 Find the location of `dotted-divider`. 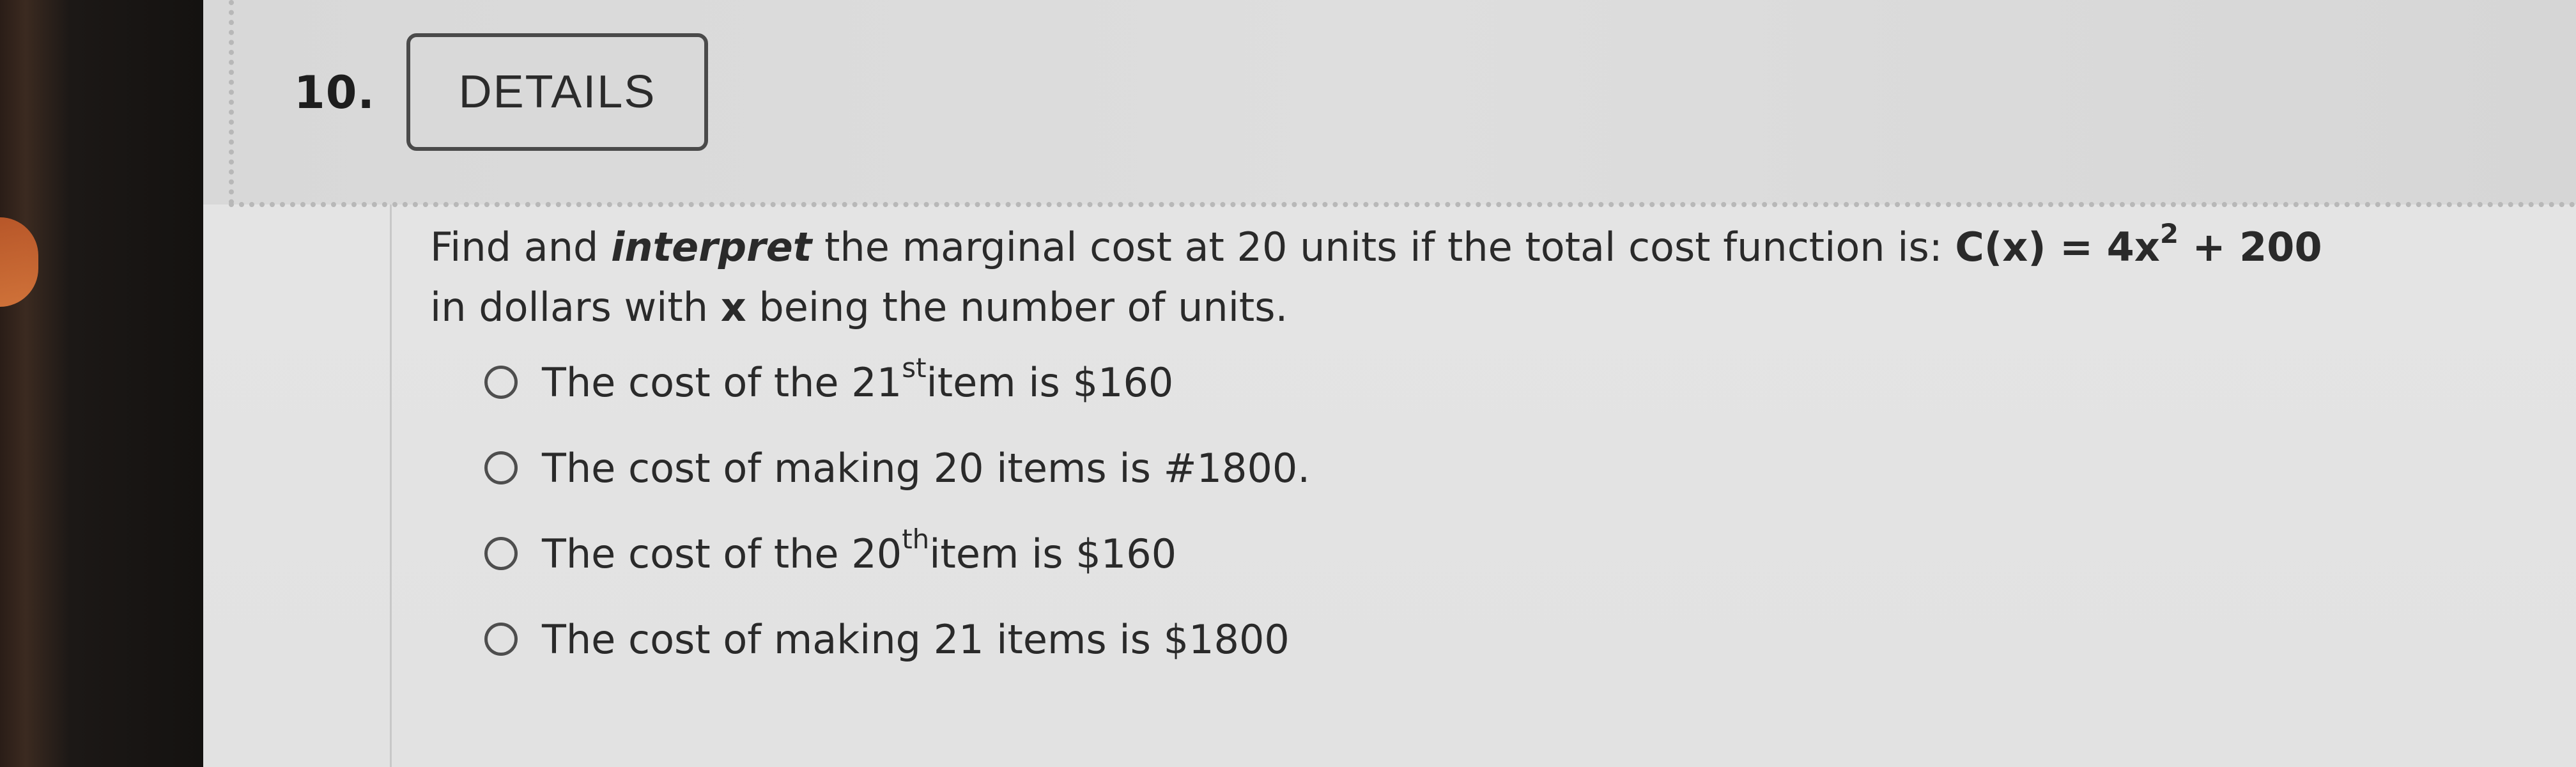

dotted-divider is located at coordinates (1402, 204).